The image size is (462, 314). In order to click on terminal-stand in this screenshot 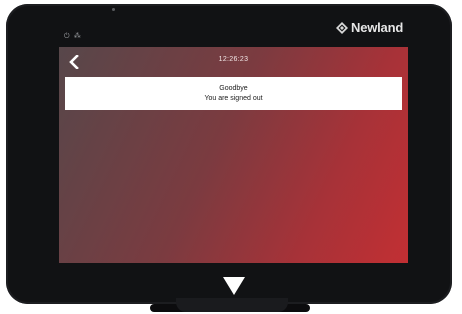, I will do `click(232, 305)`.